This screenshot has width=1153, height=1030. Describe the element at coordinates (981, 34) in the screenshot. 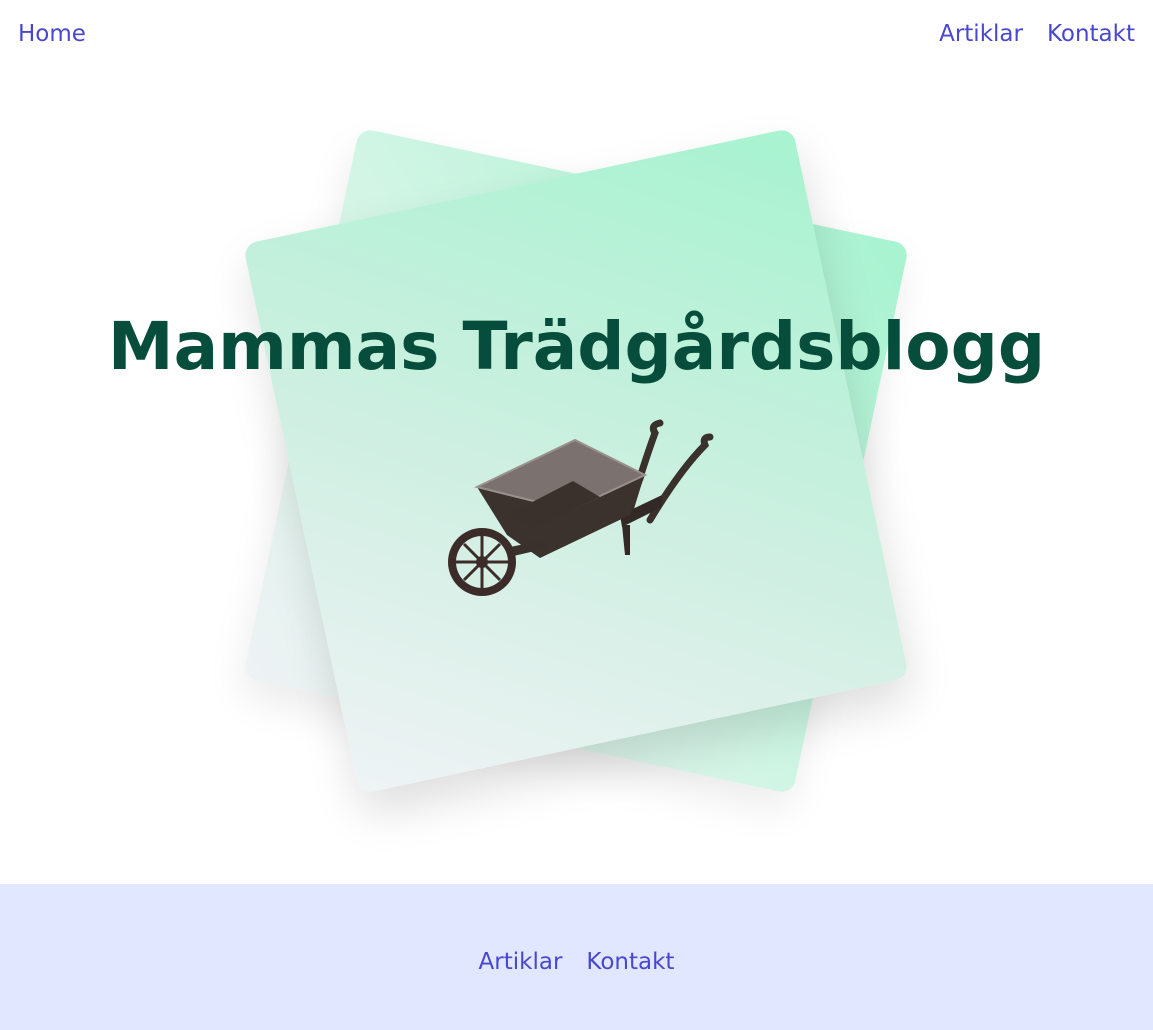

I see `nav-link-artiklar: Artiklar` at that location.